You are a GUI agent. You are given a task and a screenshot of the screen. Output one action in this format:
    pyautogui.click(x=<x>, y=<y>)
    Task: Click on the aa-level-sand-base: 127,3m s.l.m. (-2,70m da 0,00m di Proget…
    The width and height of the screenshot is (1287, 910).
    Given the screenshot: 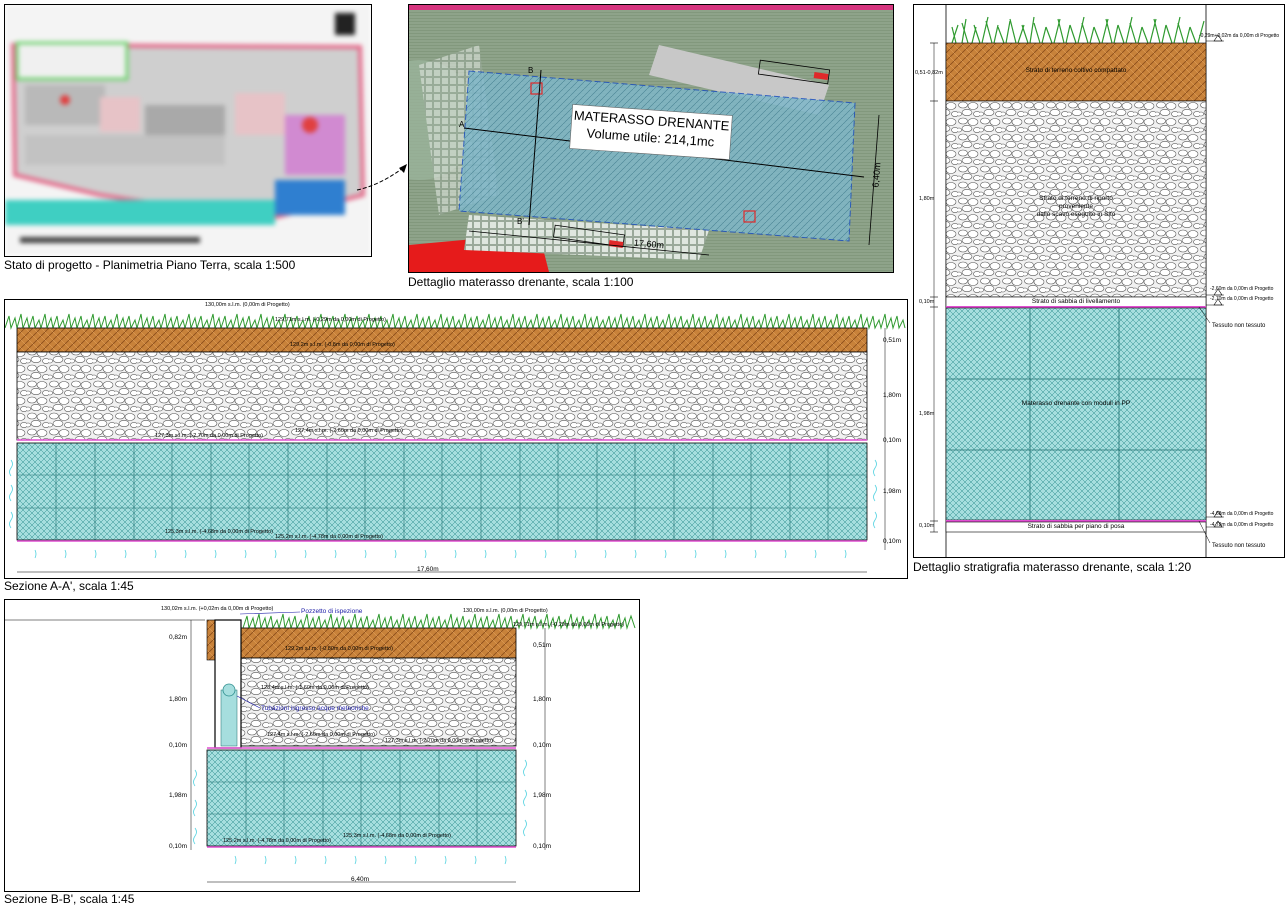 What is the action you would take?
    pyautogui.click(x=209, y=436)
    